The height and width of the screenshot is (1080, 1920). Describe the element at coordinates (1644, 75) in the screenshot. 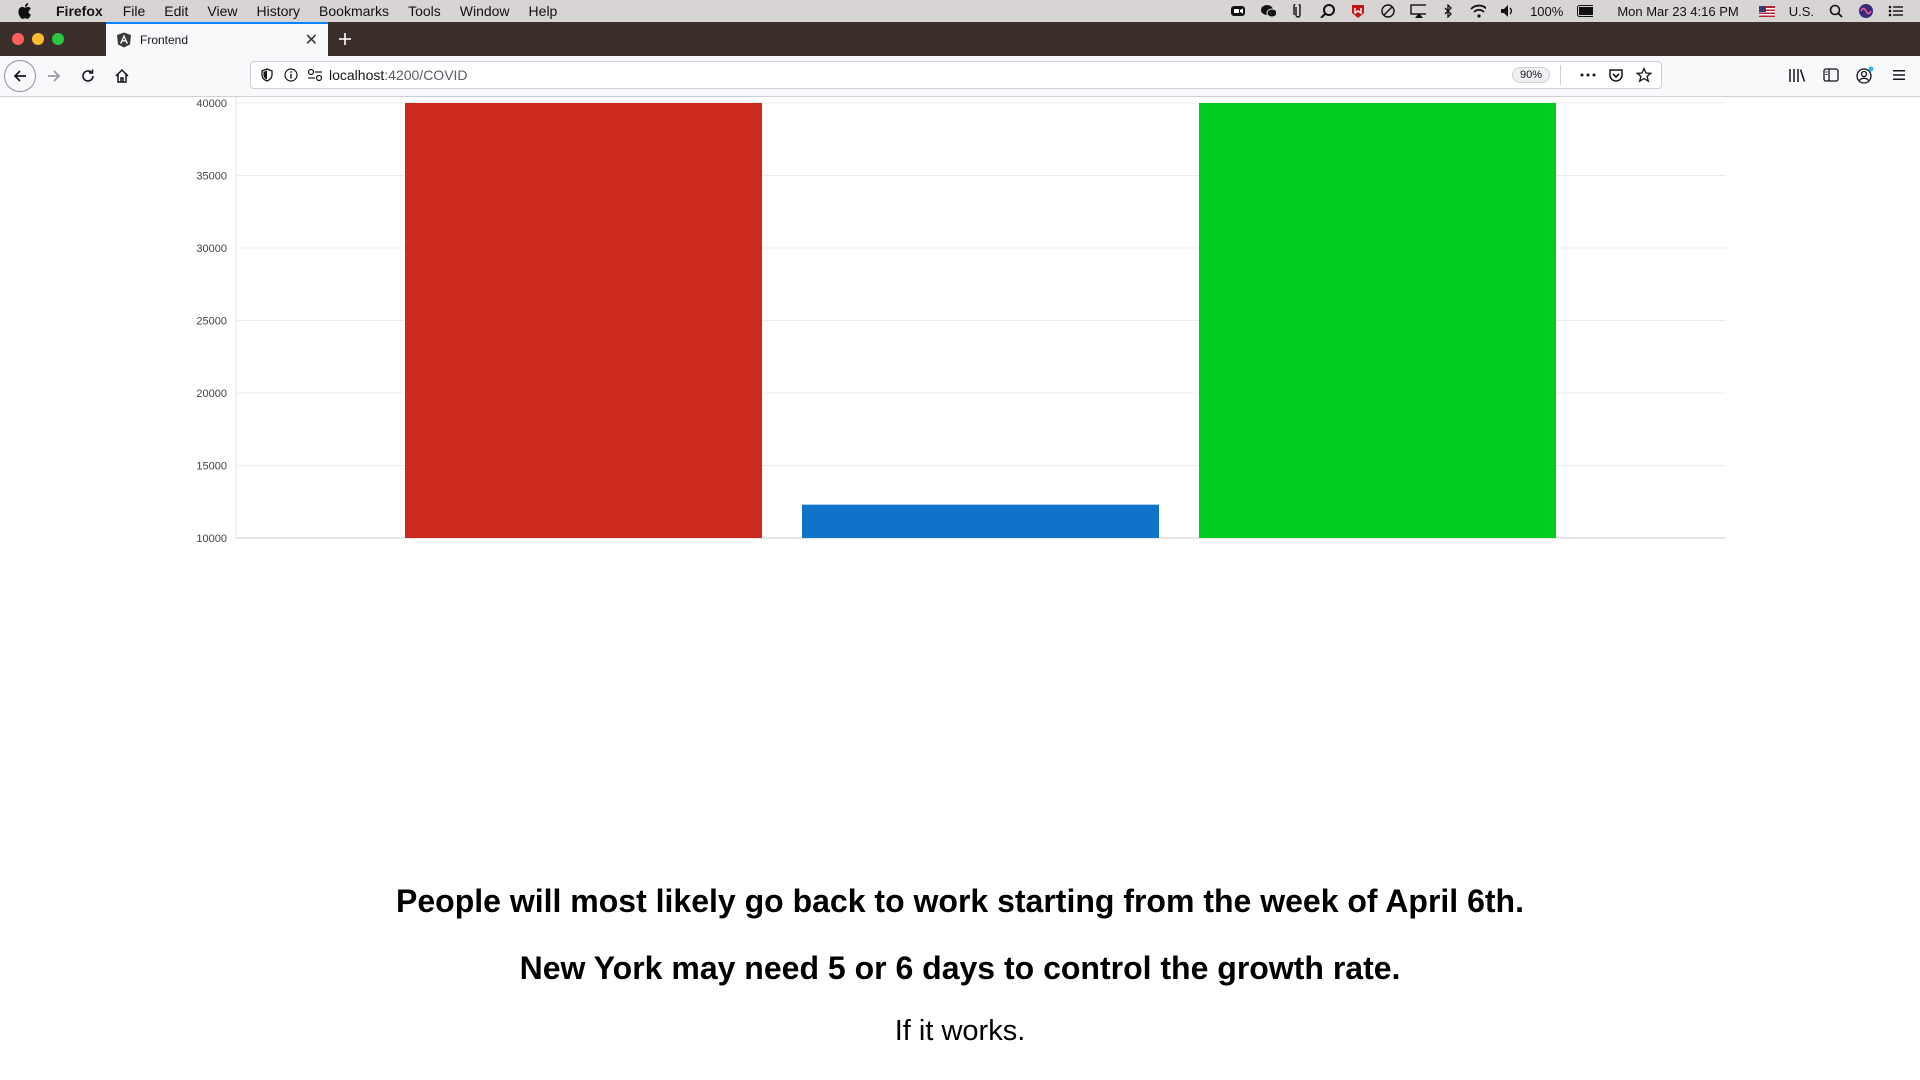

I see `bookmark-star-icon` at that location.